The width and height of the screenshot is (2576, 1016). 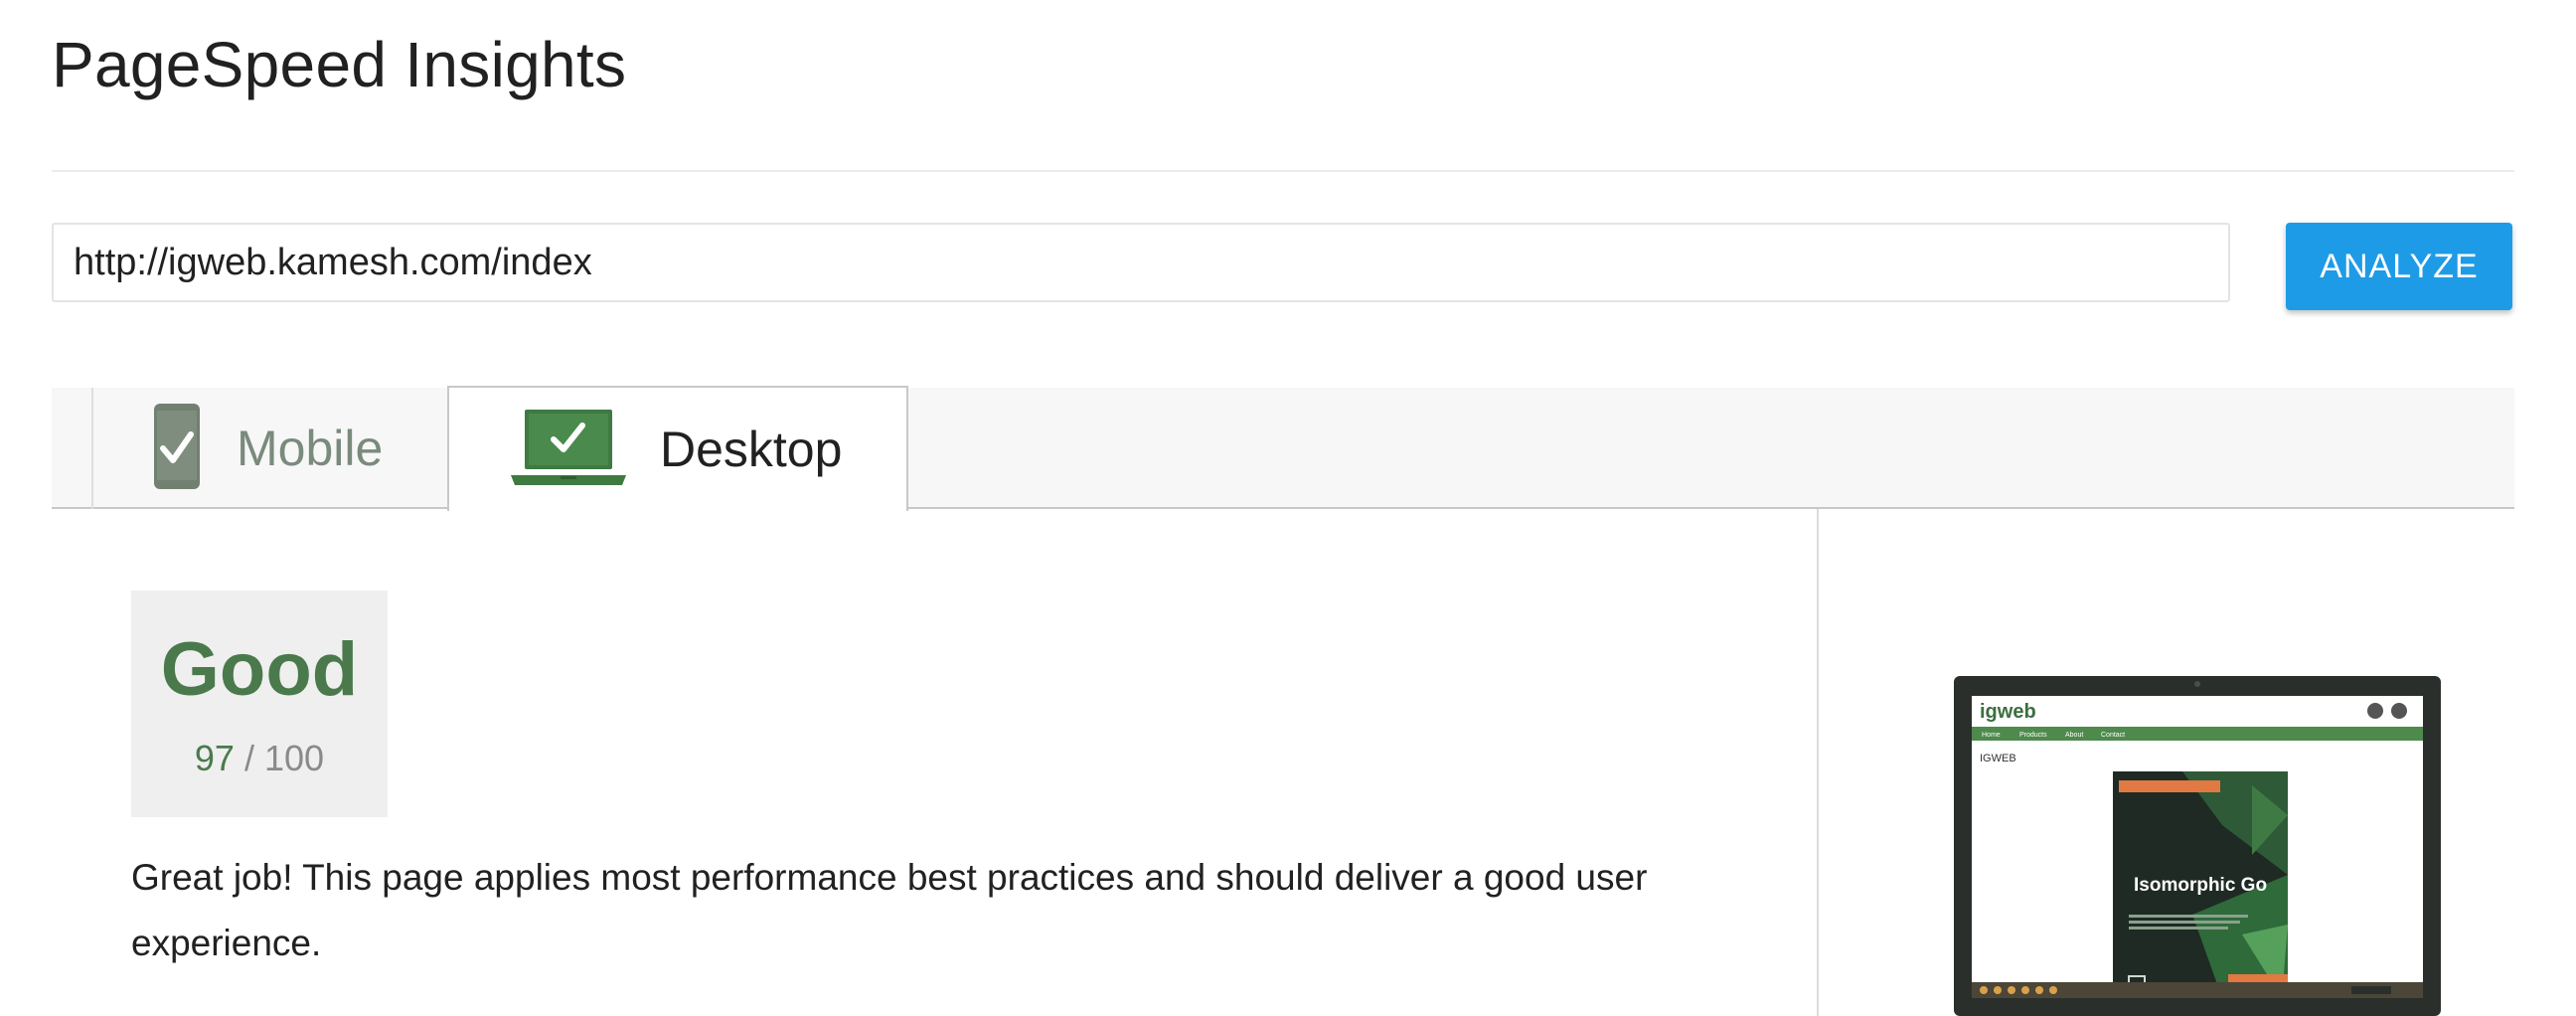 I want to click on preview-book-cover: Isomorphic Go Packt>, so click(x=2200, y=884).